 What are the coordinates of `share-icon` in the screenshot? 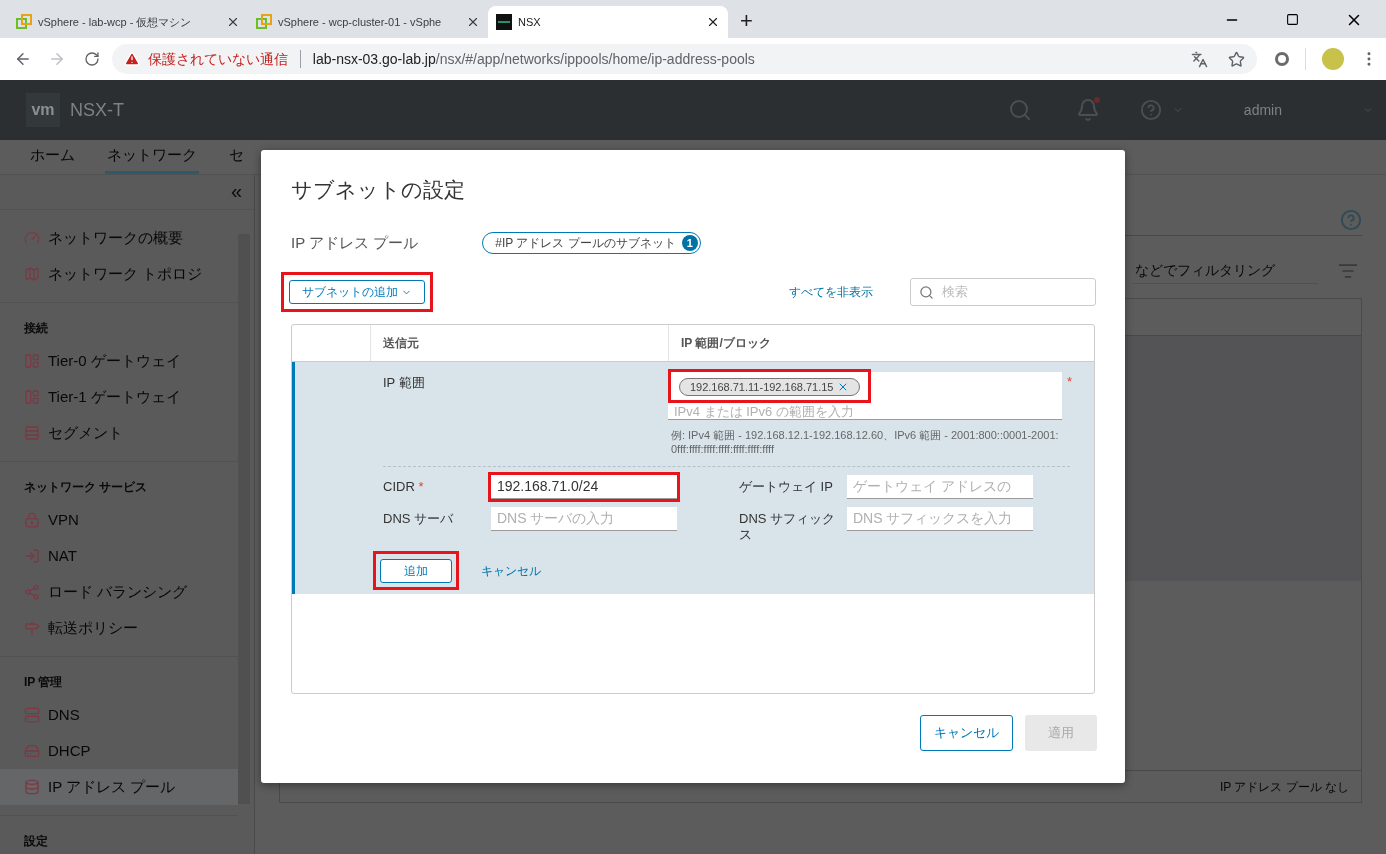 It's located at (32, 592).